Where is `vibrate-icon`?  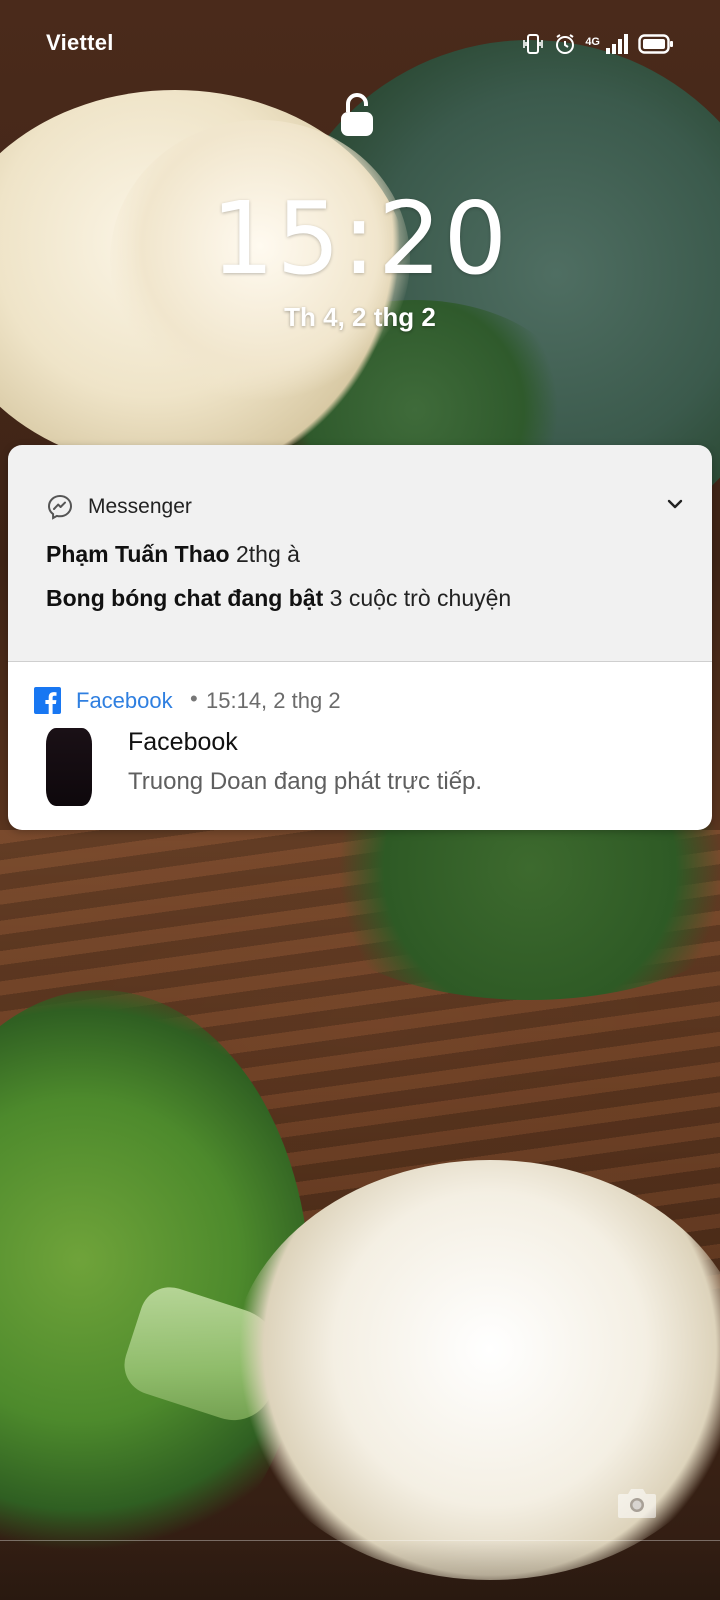
vibrate-icon is located at coordinates (533, 46).